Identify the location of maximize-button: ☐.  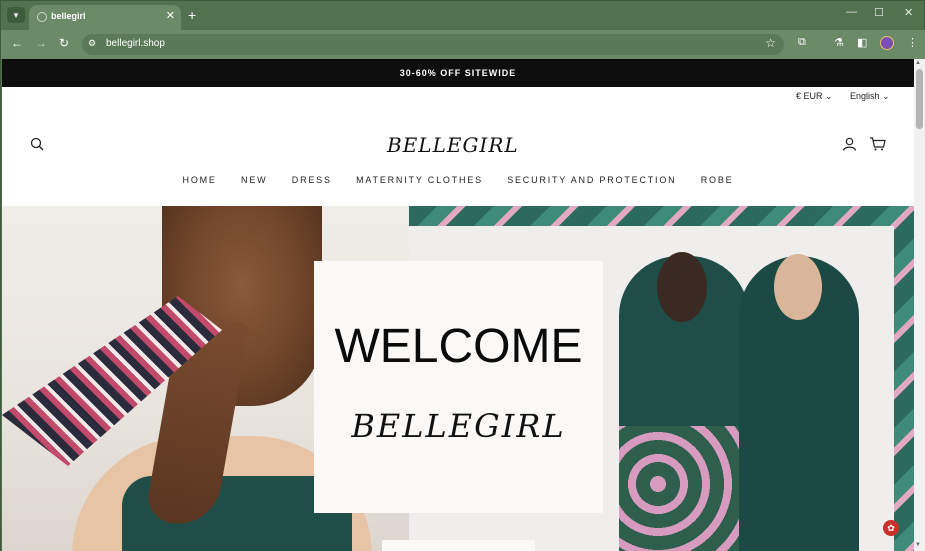
(879, 12).